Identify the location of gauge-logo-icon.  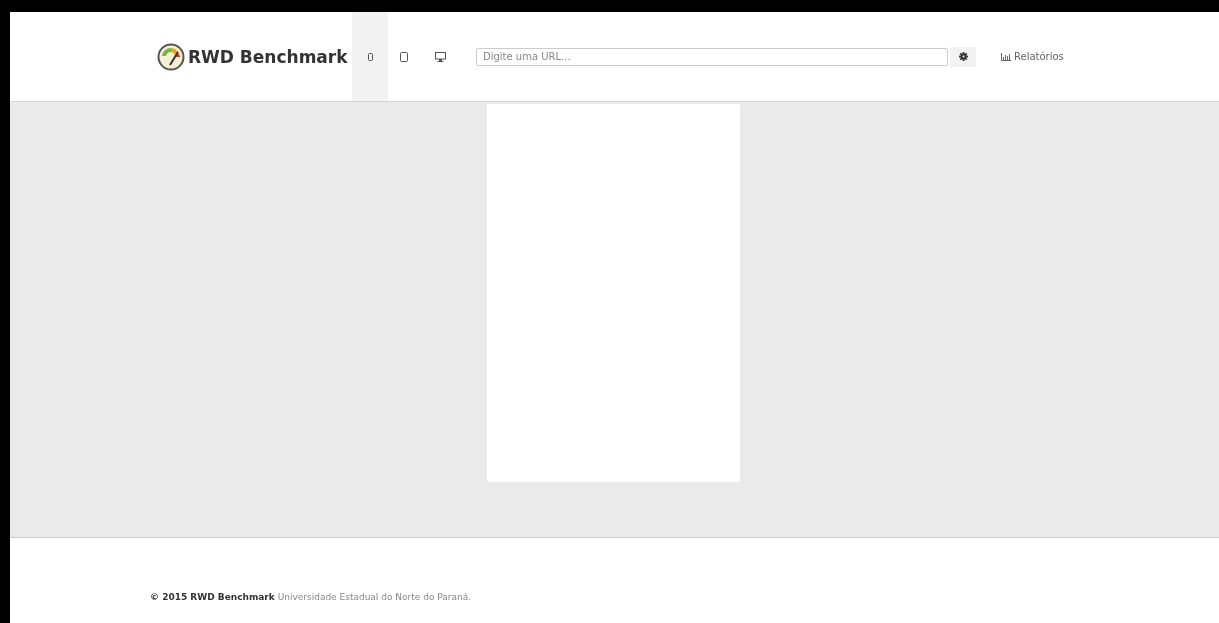
(171, 56).